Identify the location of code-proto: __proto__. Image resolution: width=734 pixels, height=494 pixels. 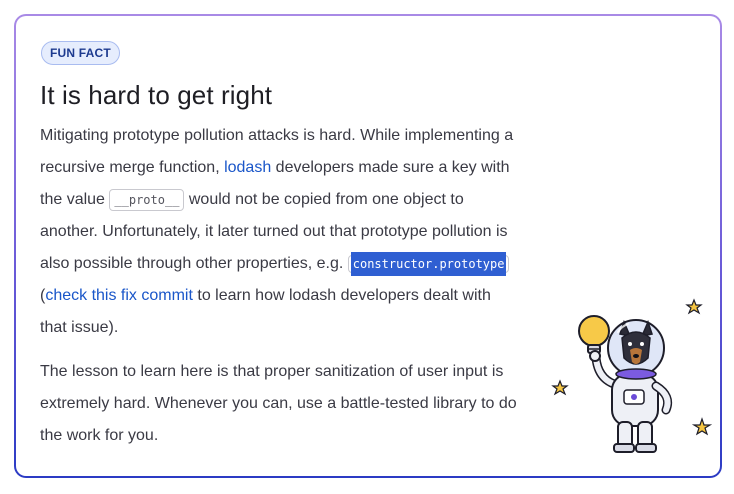
(147, 200).